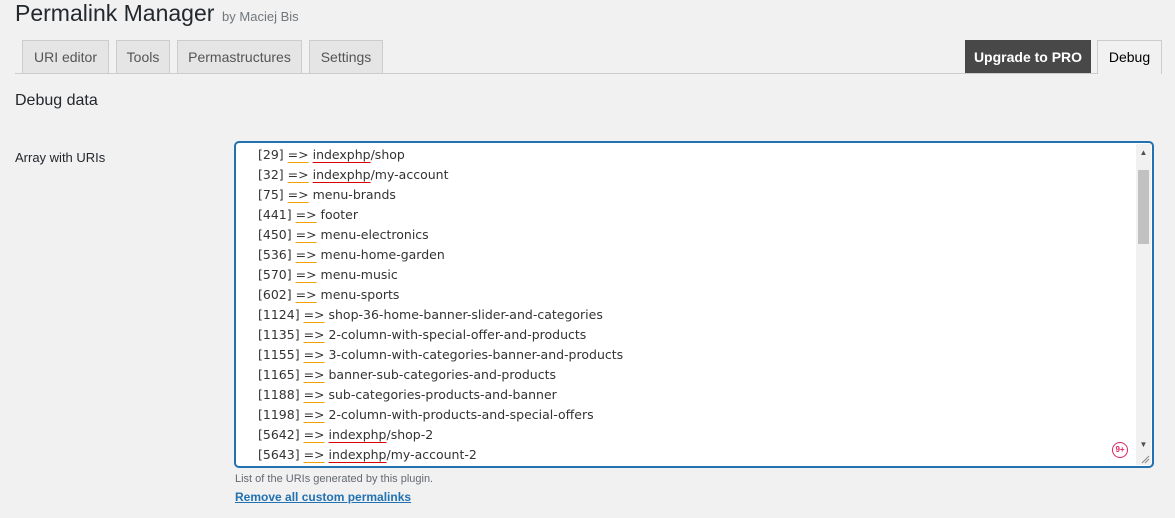  Describe the element at coordinates (695, 175) in the screenshot. I see `uri-line: [32] => indexphp/my-account` at that location.